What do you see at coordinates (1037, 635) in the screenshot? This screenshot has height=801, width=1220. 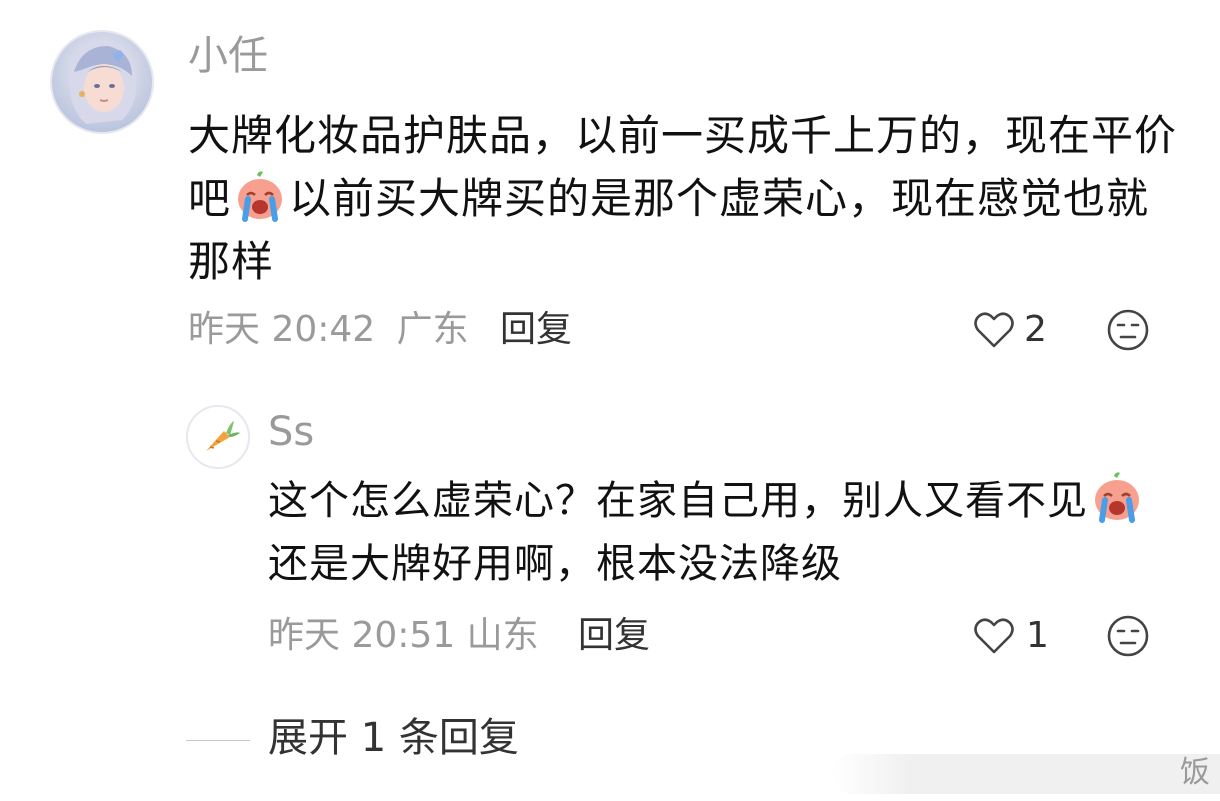 I see `reply-like-count: 1` at bounding box center [1037, 635].